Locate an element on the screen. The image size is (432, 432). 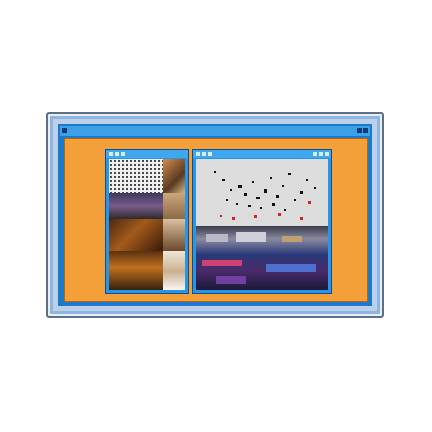
scatter-plot-icon is located at coordinates (265, 195).